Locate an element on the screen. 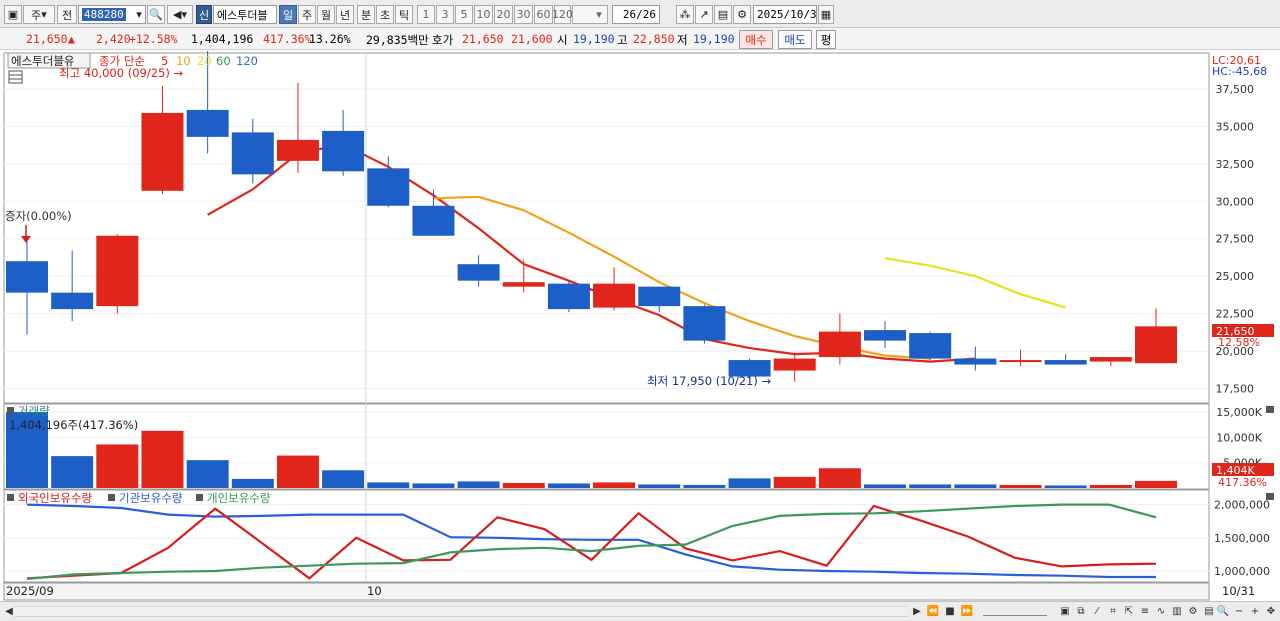 This screenshot has height=621, width=1280. period-day: 일 is located at coordinates (288, 14).